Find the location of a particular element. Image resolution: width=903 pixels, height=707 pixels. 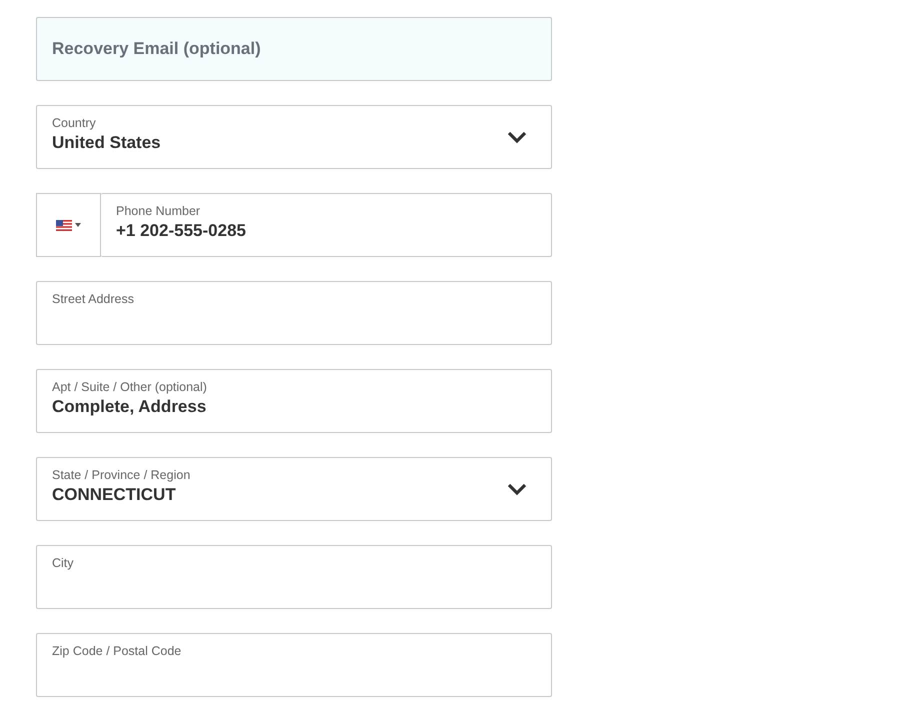

email-field: Recovery Email (optional) is located at coordinates (294, 49).